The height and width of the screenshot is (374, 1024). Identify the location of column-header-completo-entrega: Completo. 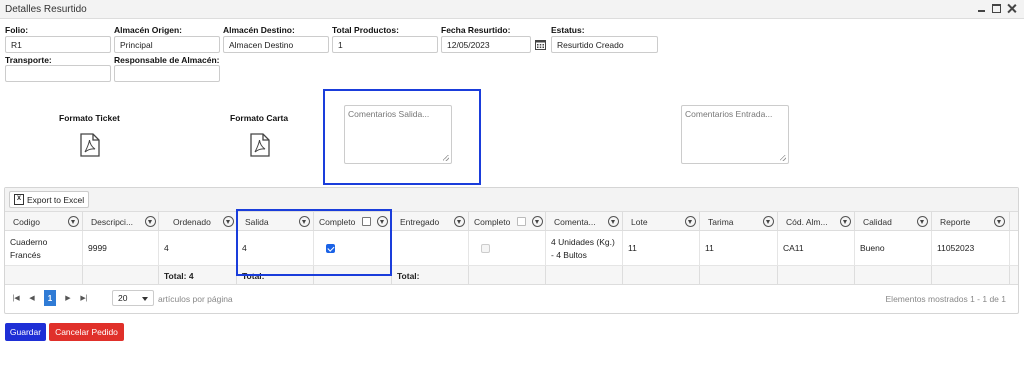
(507, 221).